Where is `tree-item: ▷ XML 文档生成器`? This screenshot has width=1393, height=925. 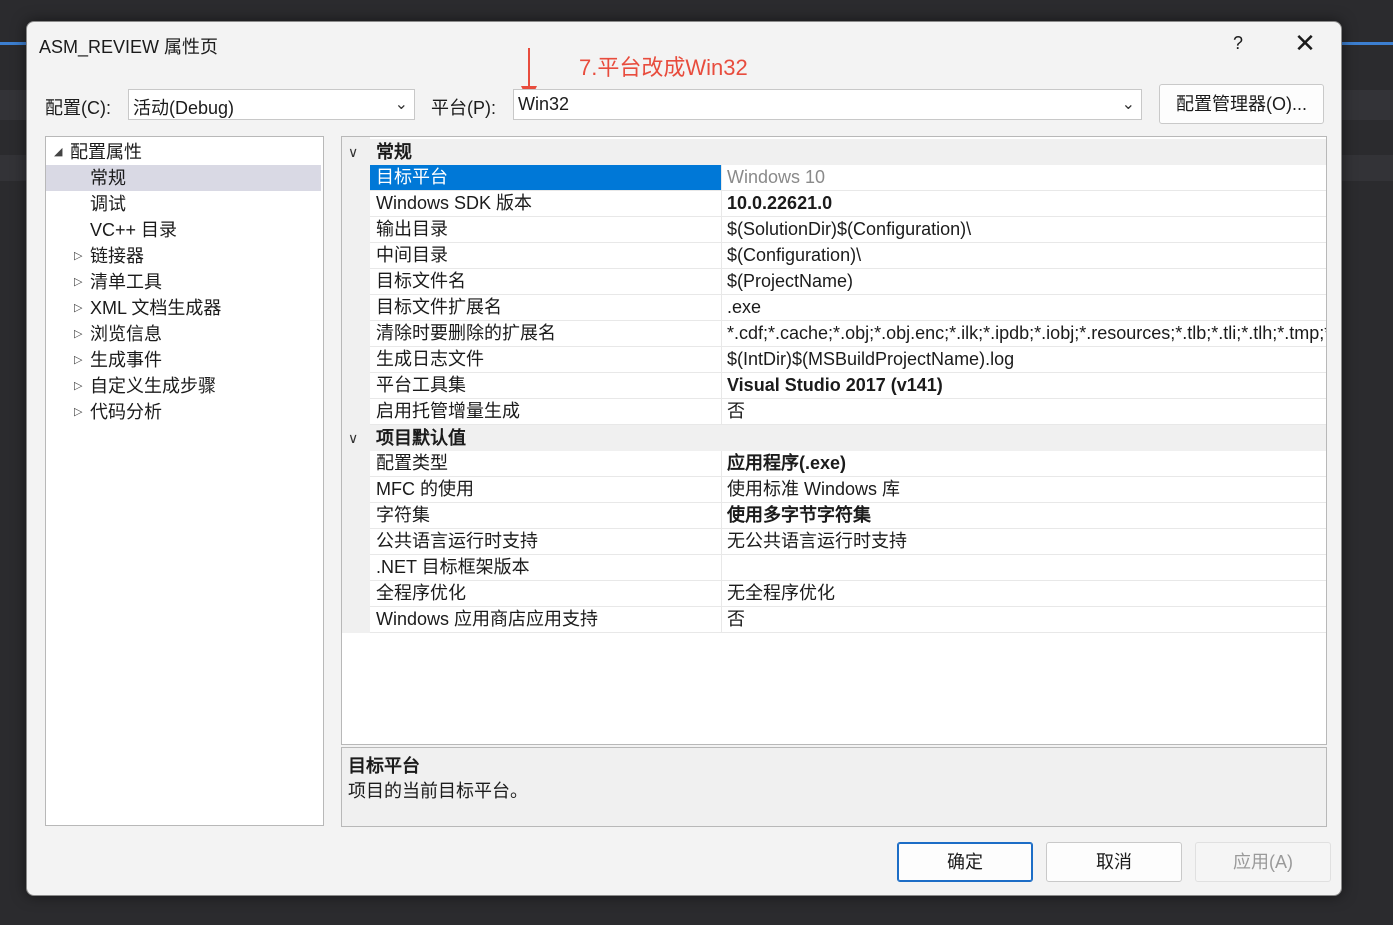 tree-item: ▷ XML 文档生成器 is located at coordinates (183, 308).